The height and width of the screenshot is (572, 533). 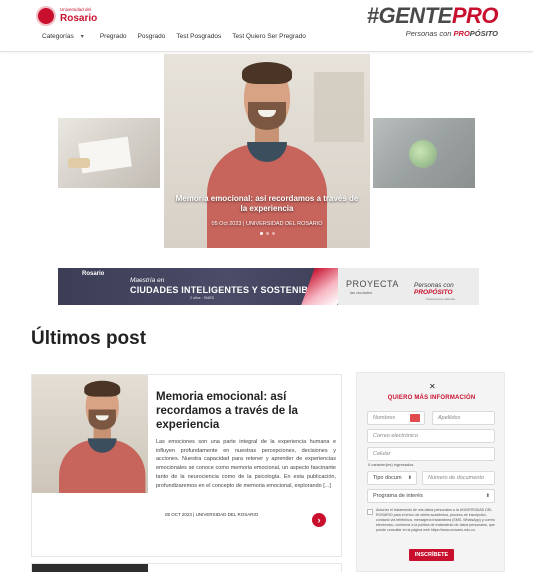 What do you see at coordinates (46, 16) in the screenshot?
I see `university-seal-icon` at bounding box center [46, 16].